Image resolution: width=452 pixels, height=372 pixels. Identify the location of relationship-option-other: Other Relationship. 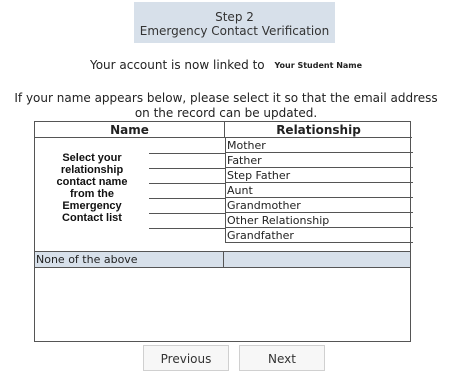
(319, 220).